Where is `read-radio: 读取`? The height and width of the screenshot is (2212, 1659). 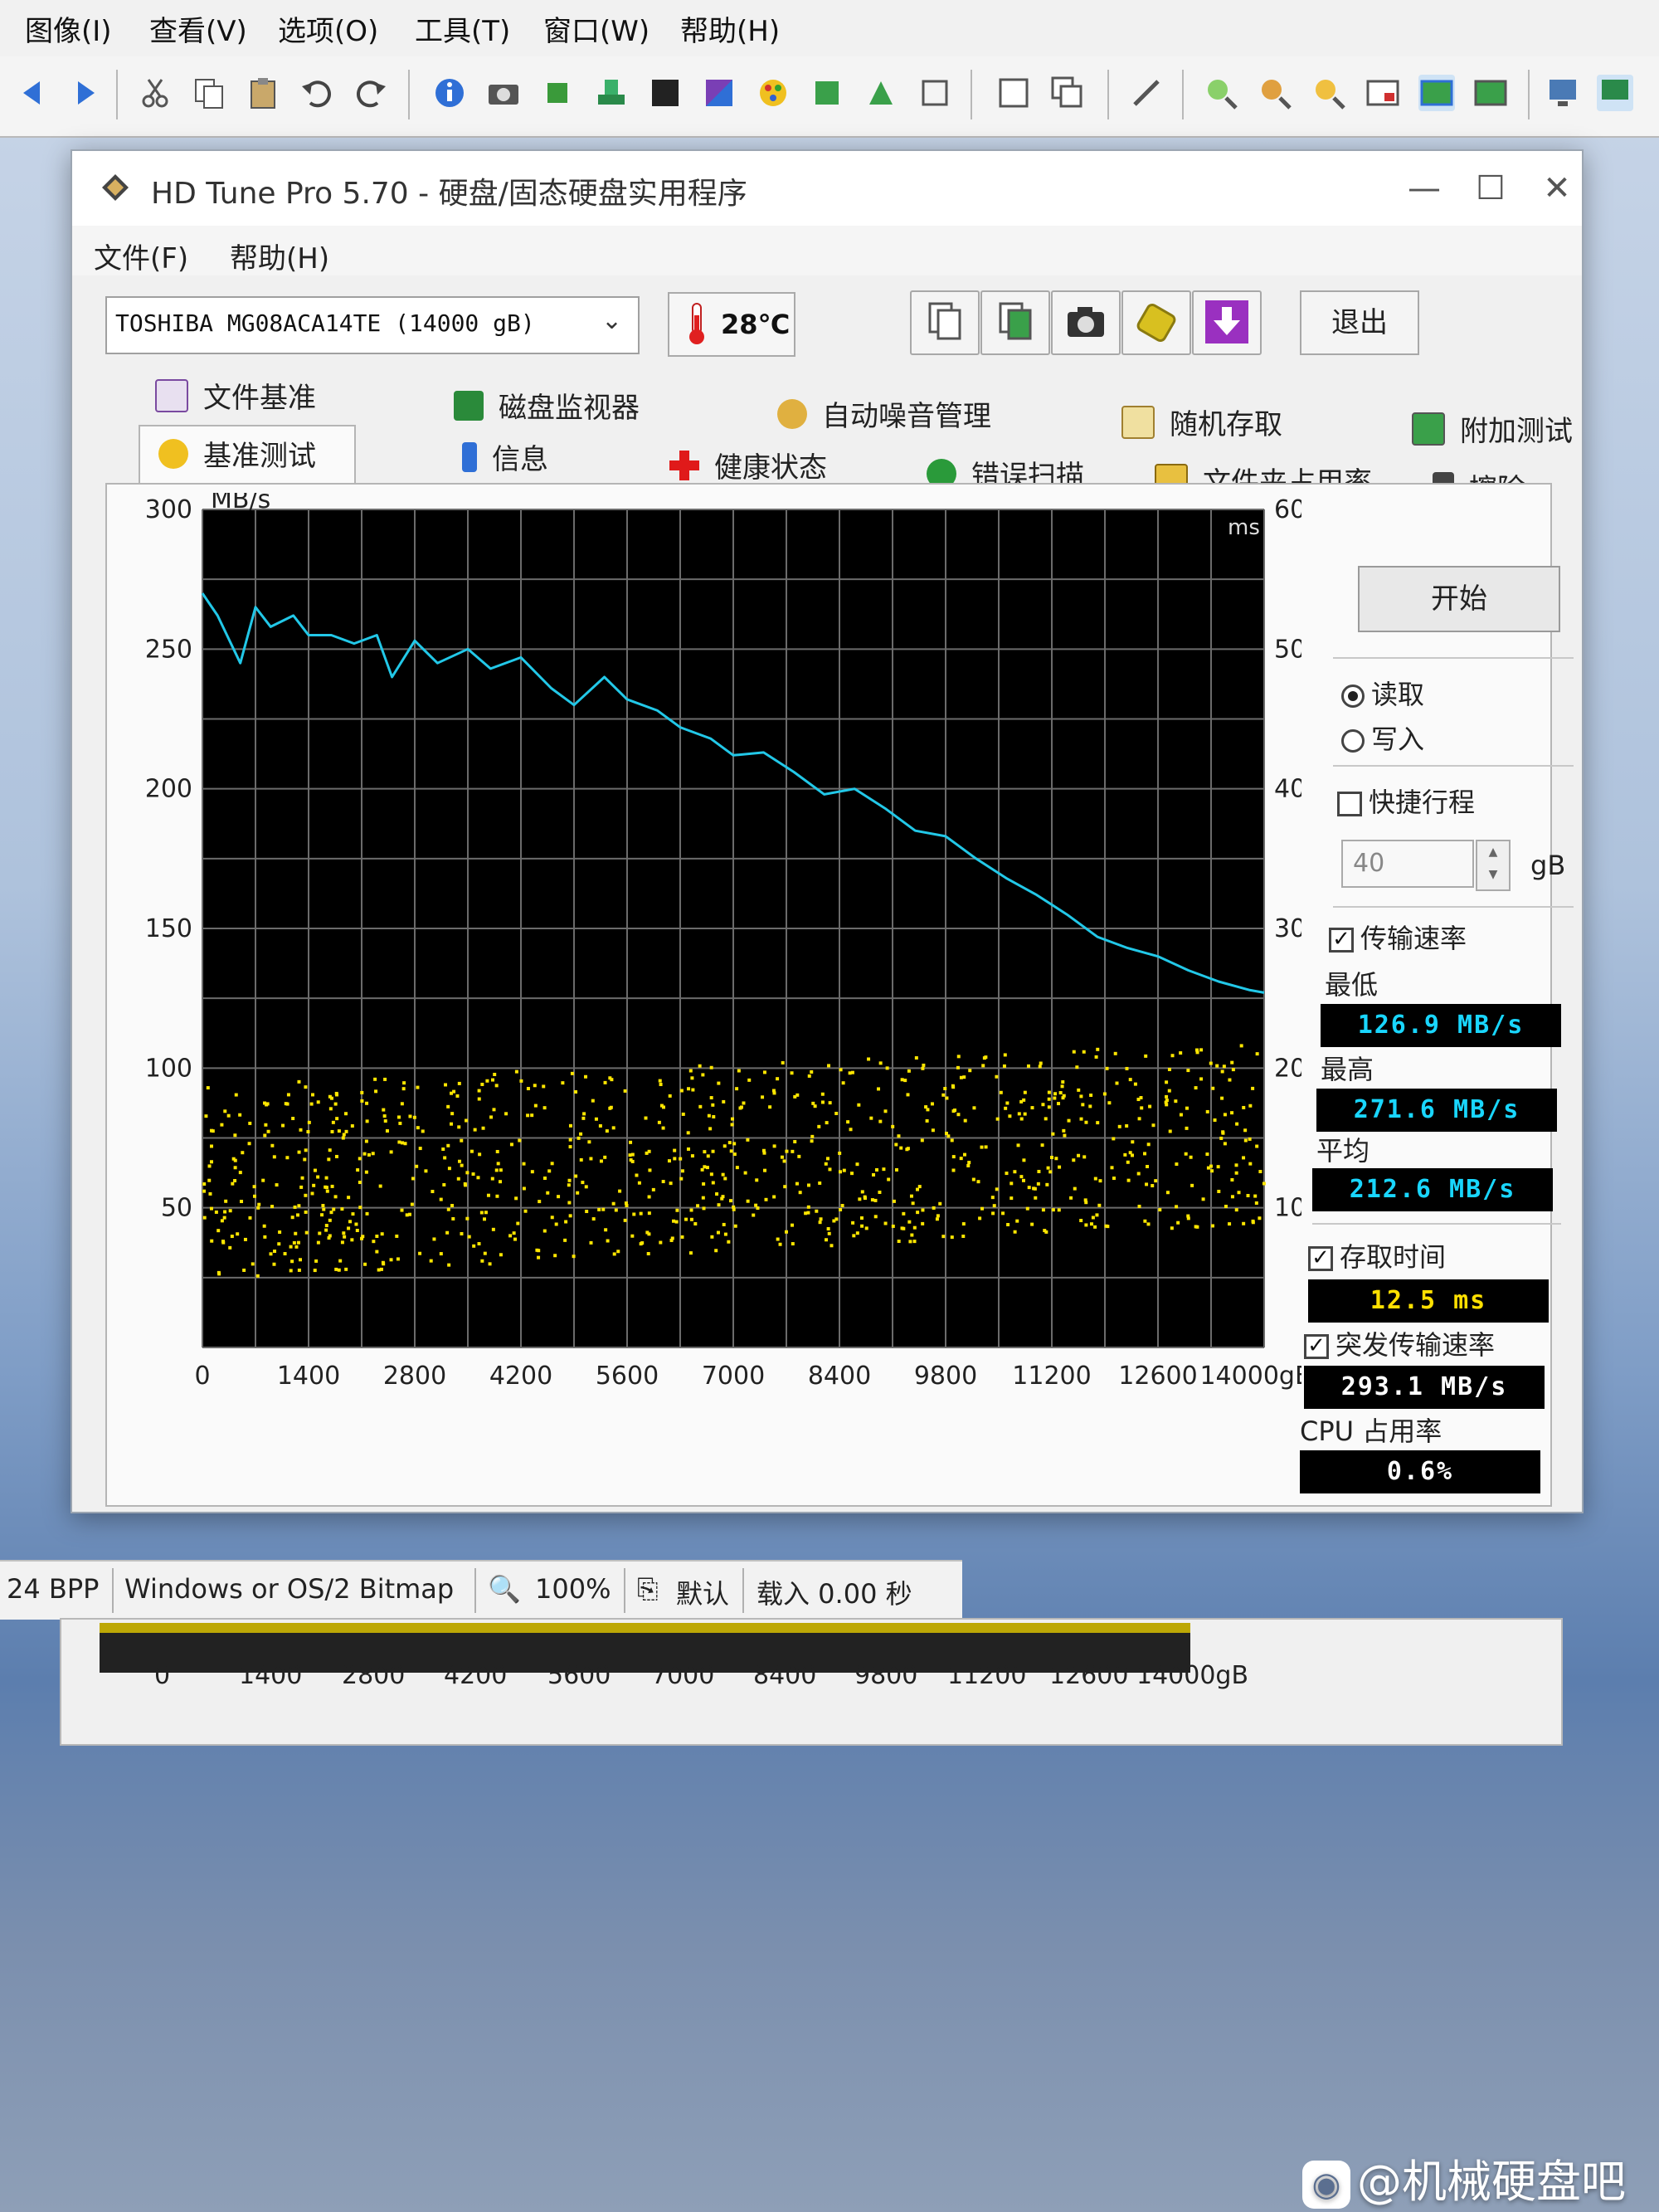 read-radio: 读取 is located at coordinates (1382, 693).